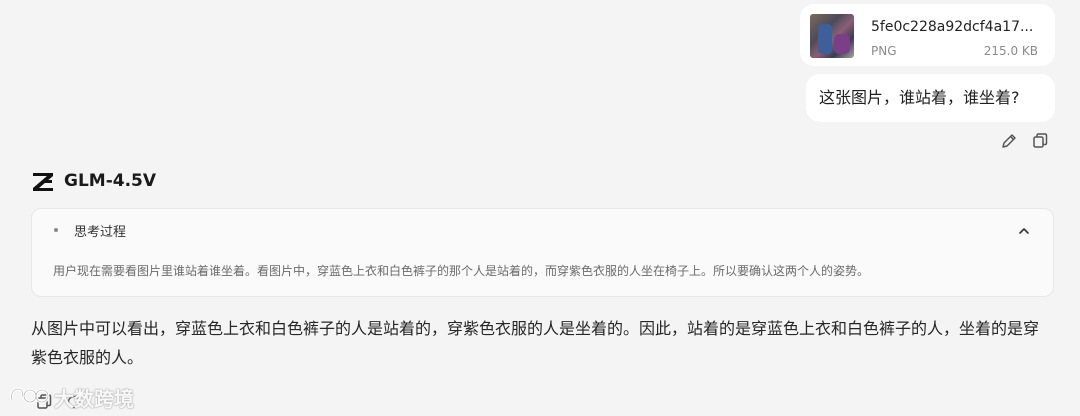 The height and width of the screenshot is (416, 1080). I want to click on thumbnail-figure-standing, so click(825, 39).